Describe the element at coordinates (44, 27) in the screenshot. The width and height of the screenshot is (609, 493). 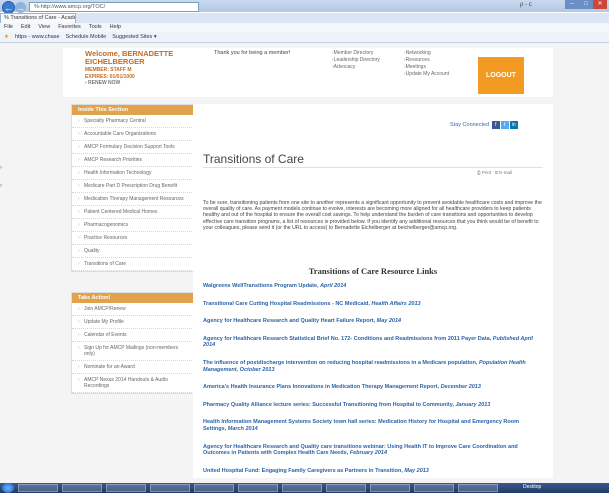
I see `menu-item: View` at that location.